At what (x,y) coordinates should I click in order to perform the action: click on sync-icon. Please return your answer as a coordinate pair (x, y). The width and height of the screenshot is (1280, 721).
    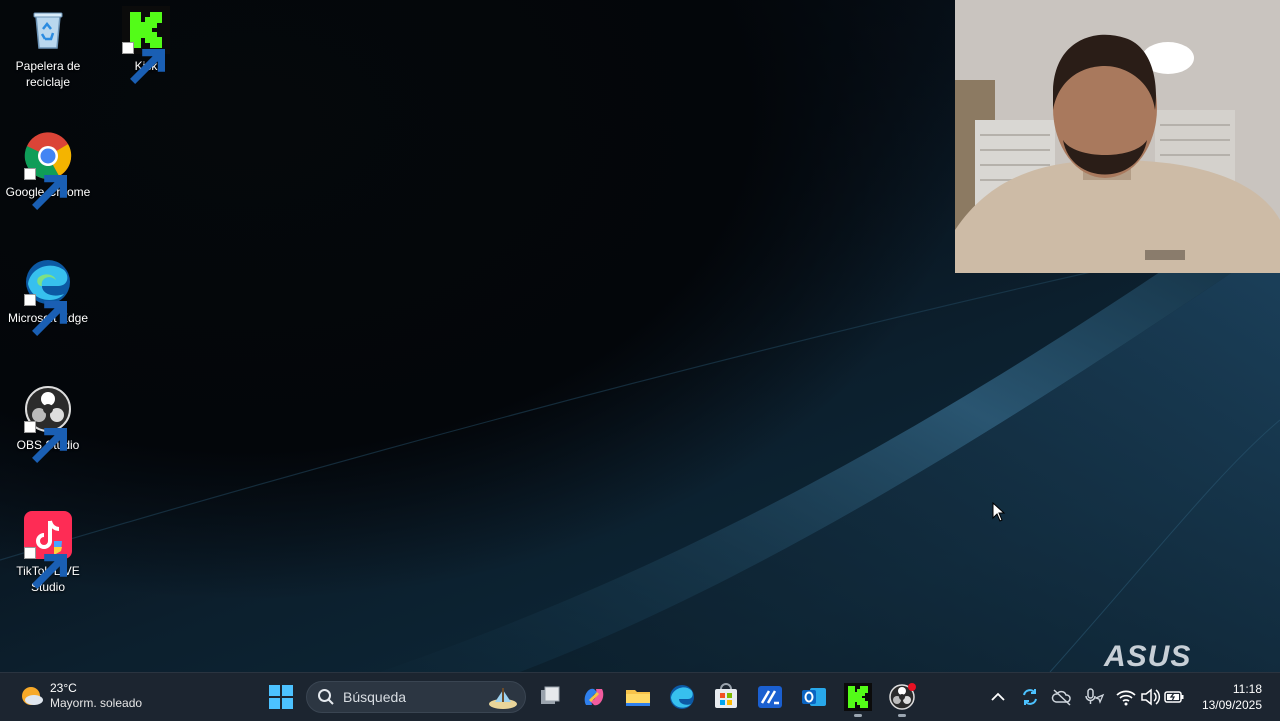
    Looking at the image, I should click on (1030, 697).